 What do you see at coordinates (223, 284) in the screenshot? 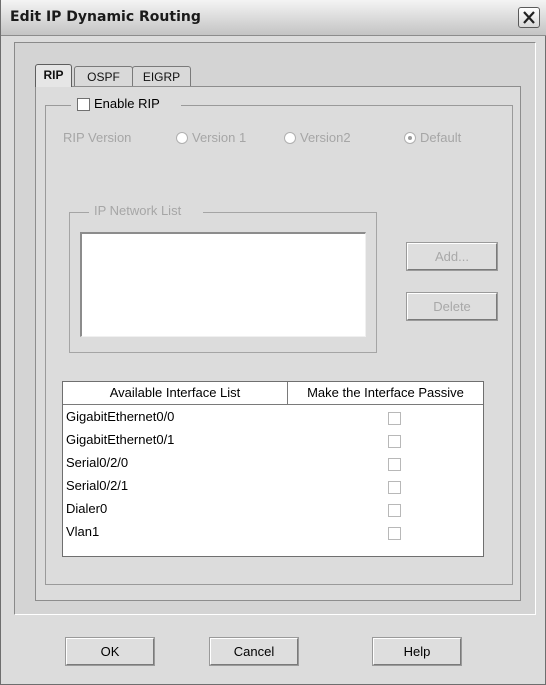
I see `ip-network-listbox` at bounding box center [223, 284].